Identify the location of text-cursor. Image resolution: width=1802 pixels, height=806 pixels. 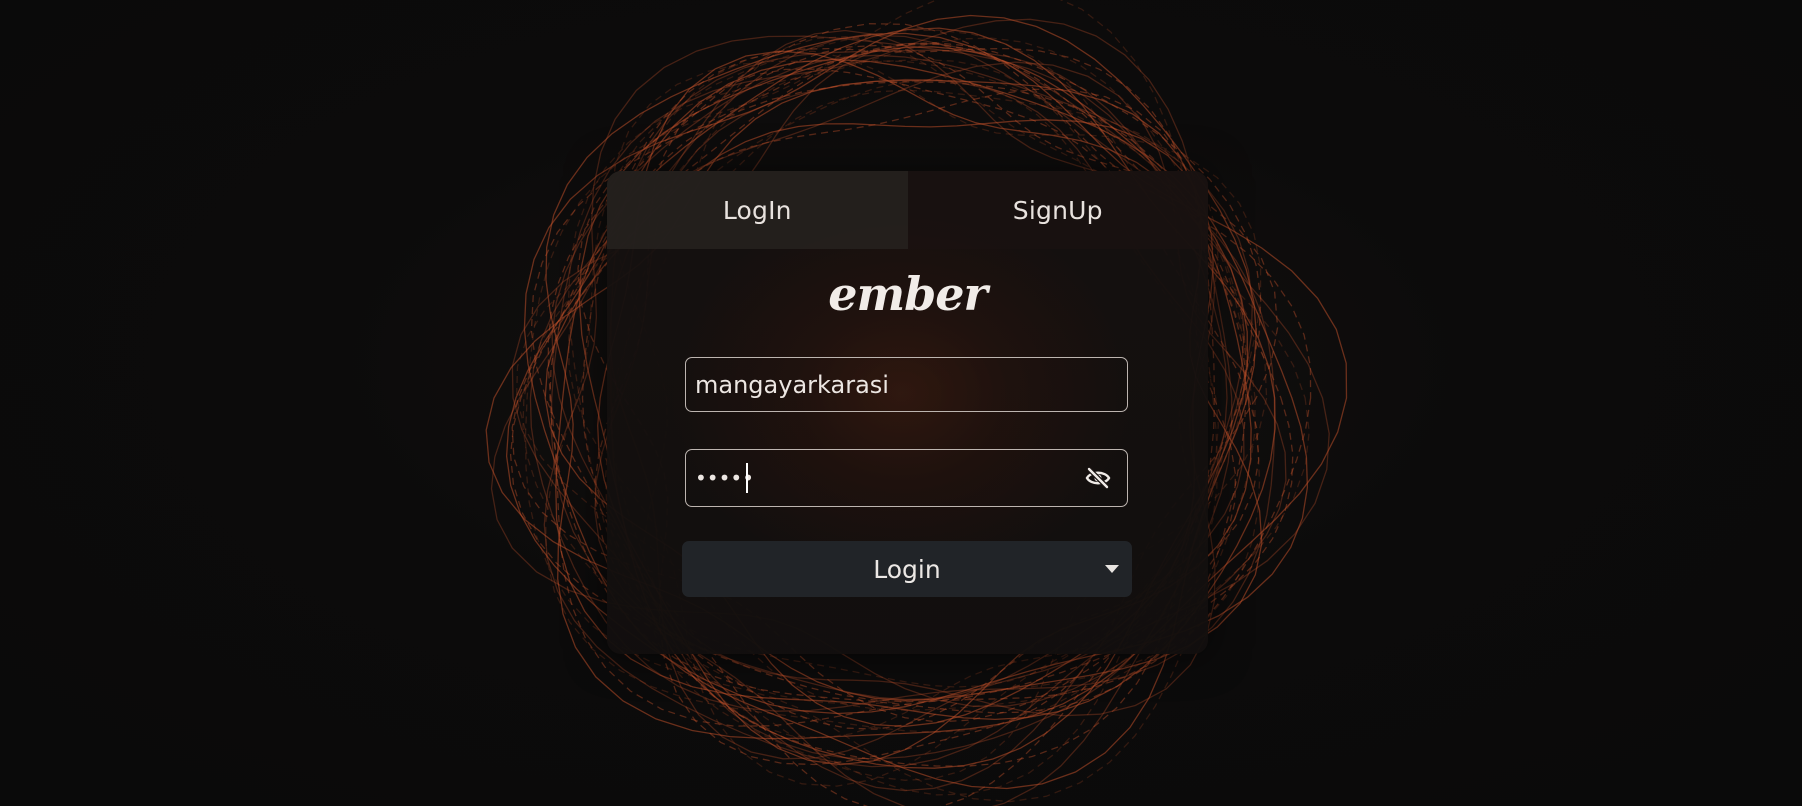
(747, 478).